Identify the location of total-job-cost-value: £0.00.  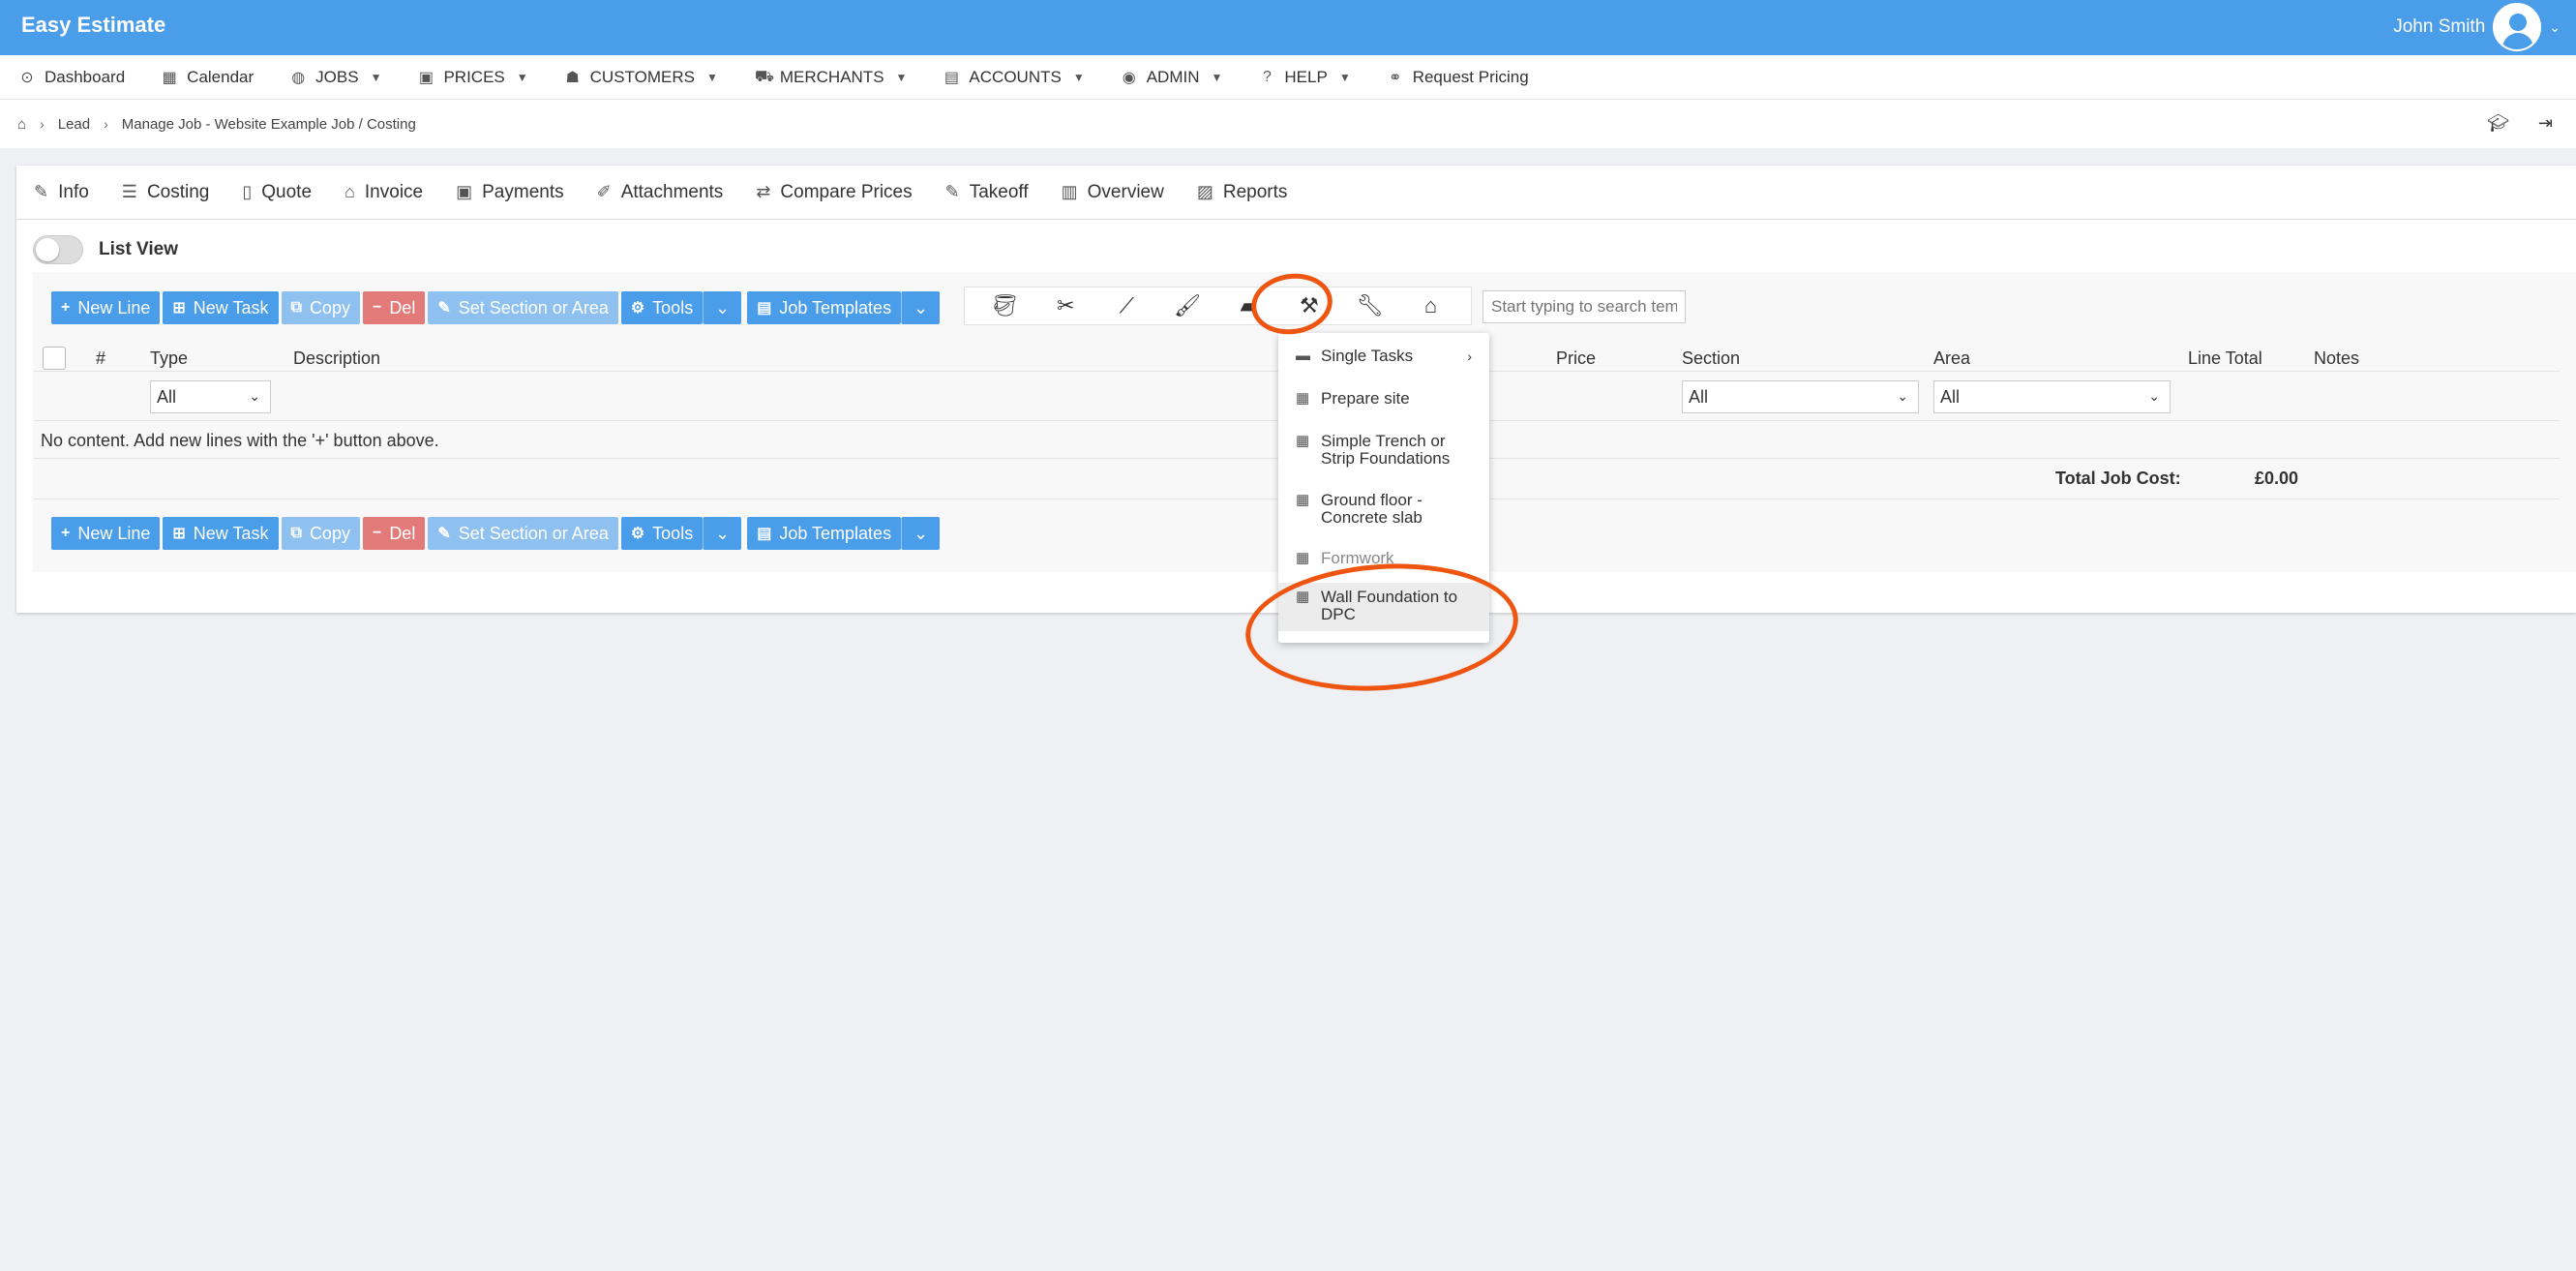
(2277, 478).